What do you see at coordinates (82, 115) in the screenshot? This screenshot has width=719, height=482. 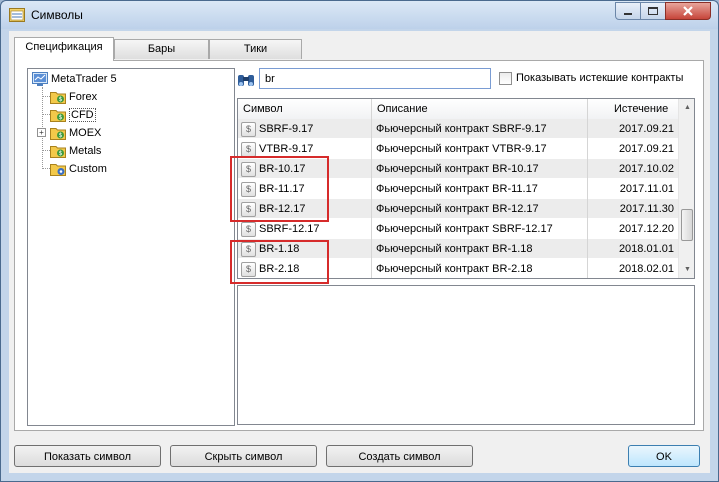 I see `tree-item-label: CFD` at bounding box center [82, 115].